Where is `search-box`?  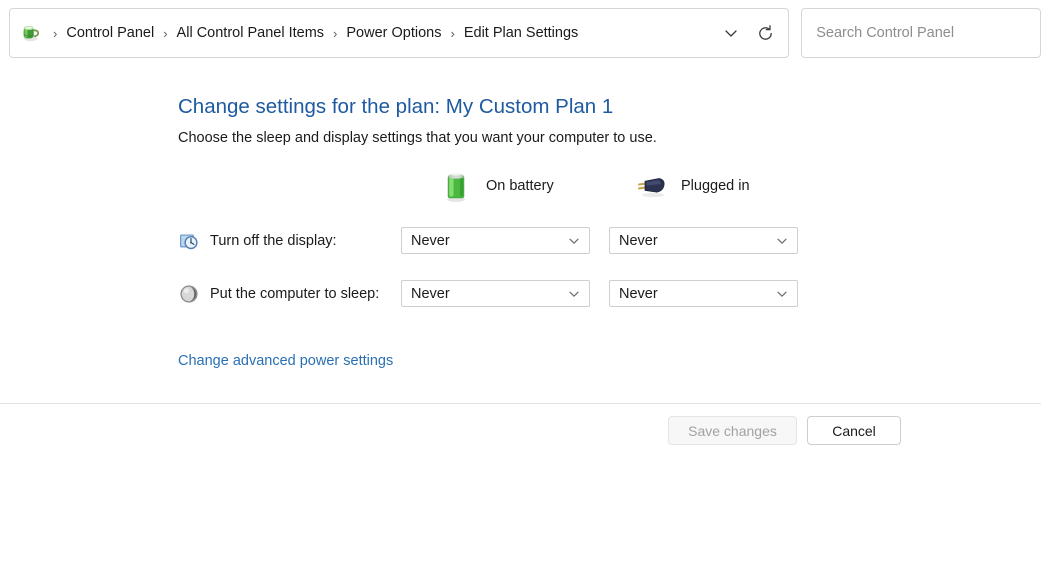
search-box is located at coordinates (921, 33).